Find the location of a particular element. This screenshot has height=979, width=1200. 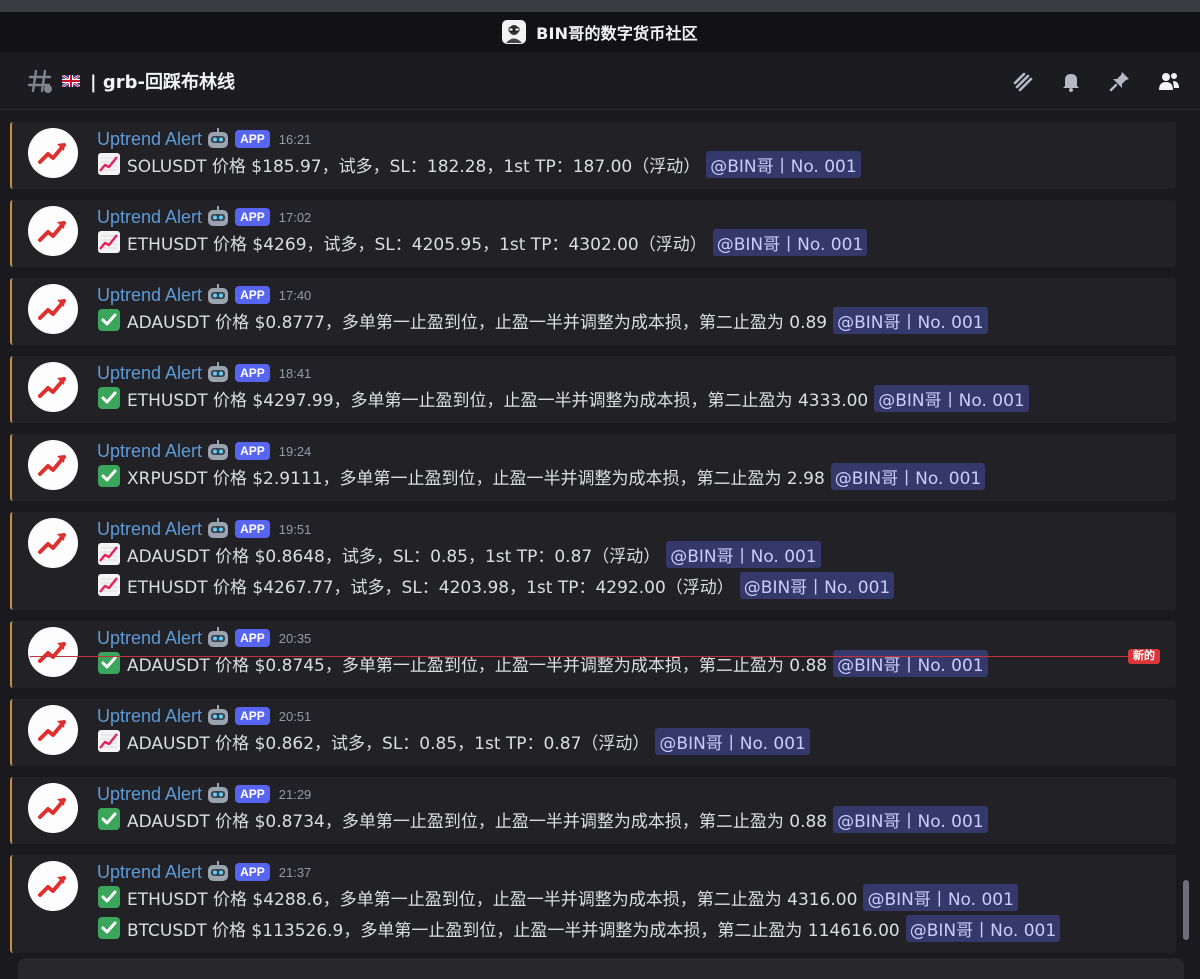

message-timestamp: 19:24 is located at coordinates (295, 451).